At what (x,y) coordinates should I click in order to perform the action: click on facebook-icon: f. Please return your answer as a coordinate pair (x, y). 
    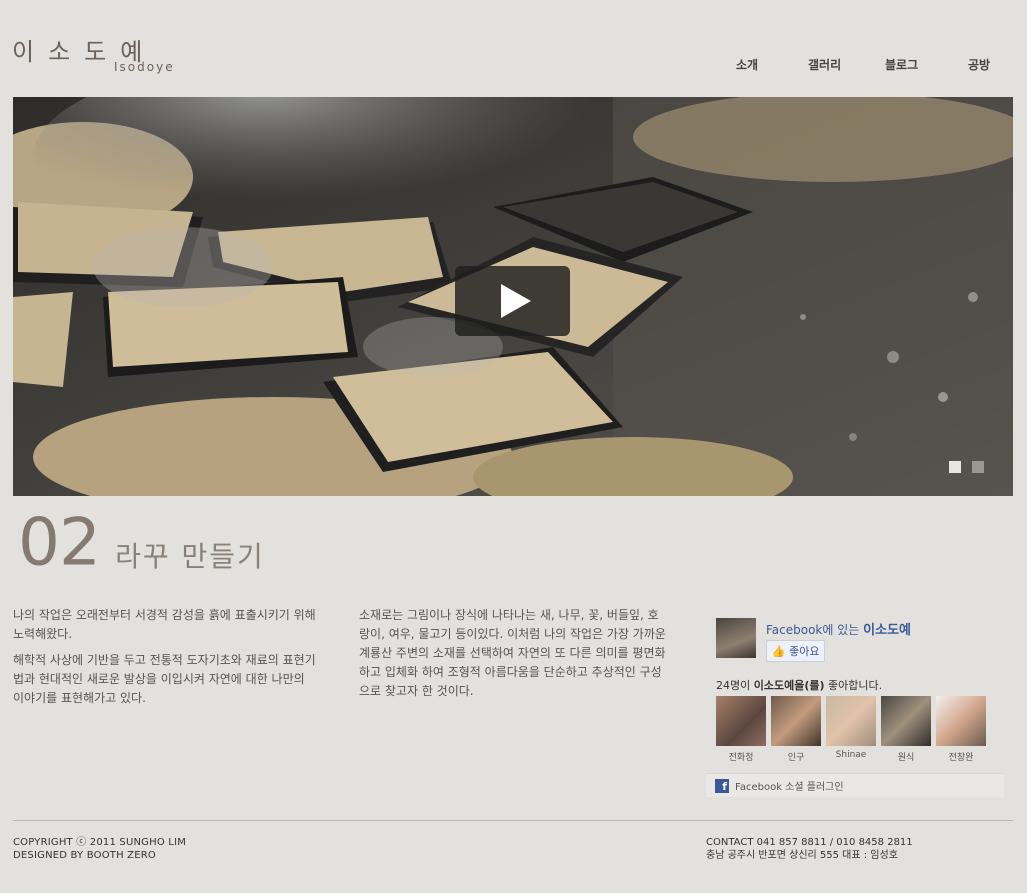
    Looking at the image, I should click on (722, 785).